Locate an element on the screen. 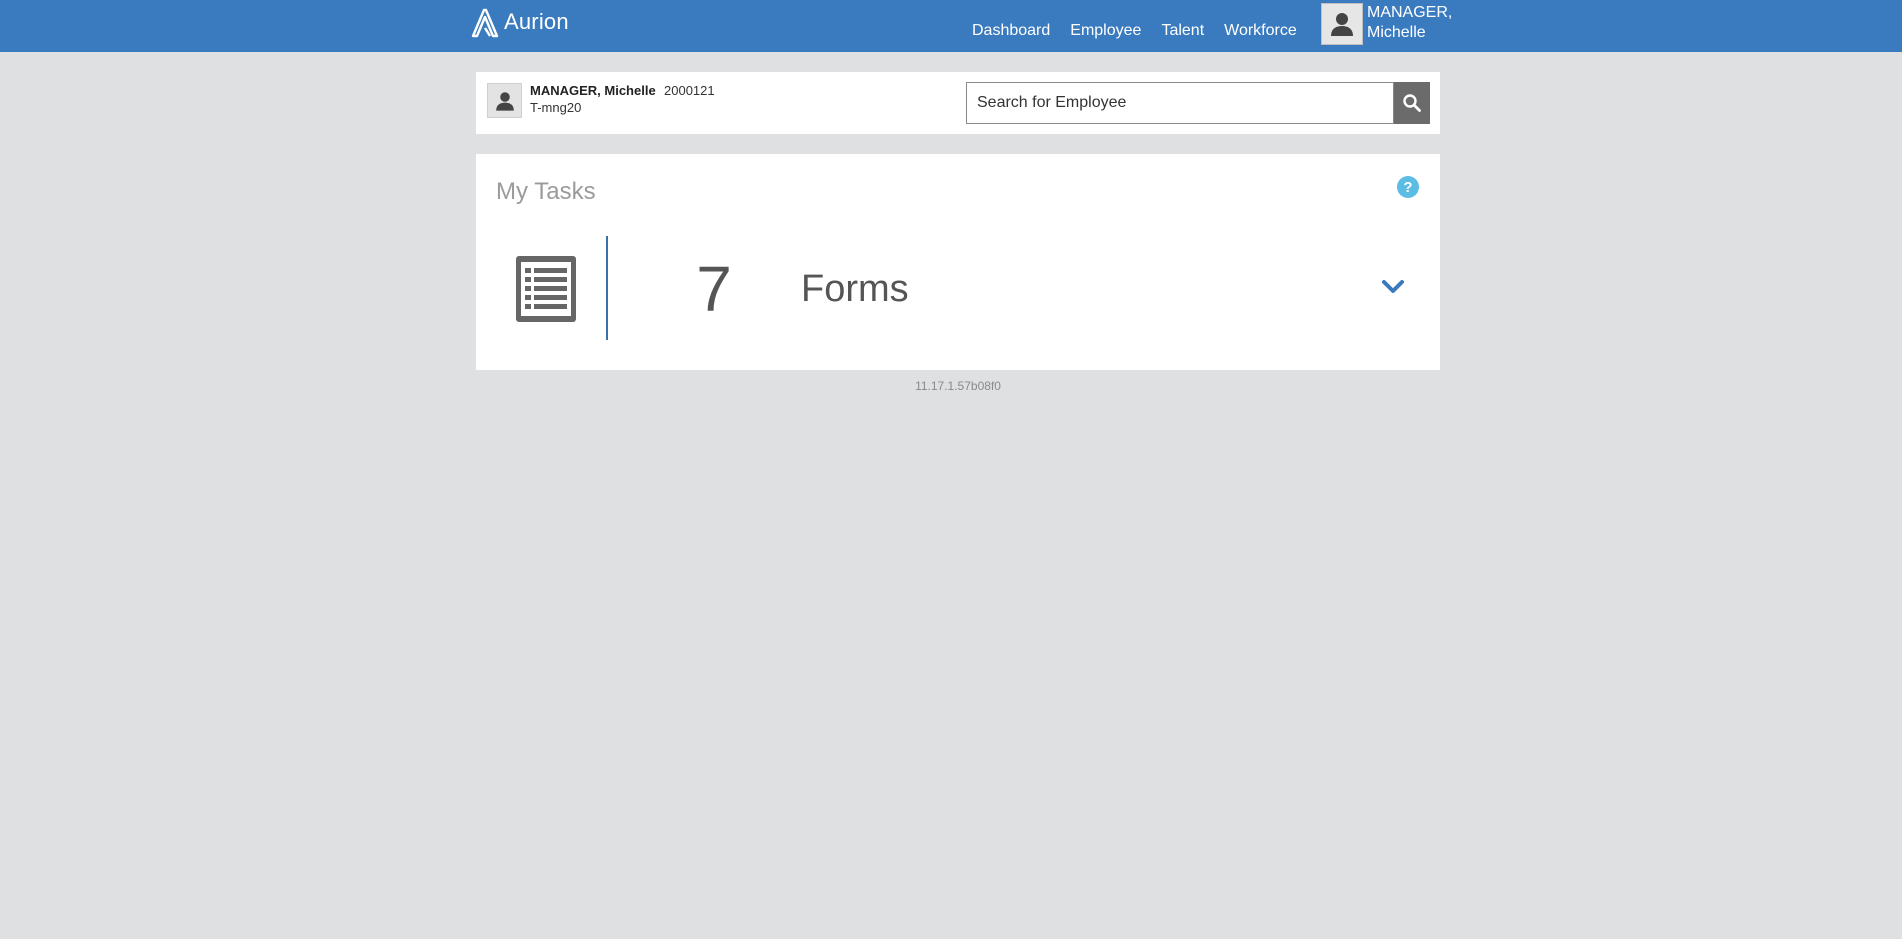 The width and height of the screenshot is (1902, 939). task-count: 7 is located at coordinates (714, 289).